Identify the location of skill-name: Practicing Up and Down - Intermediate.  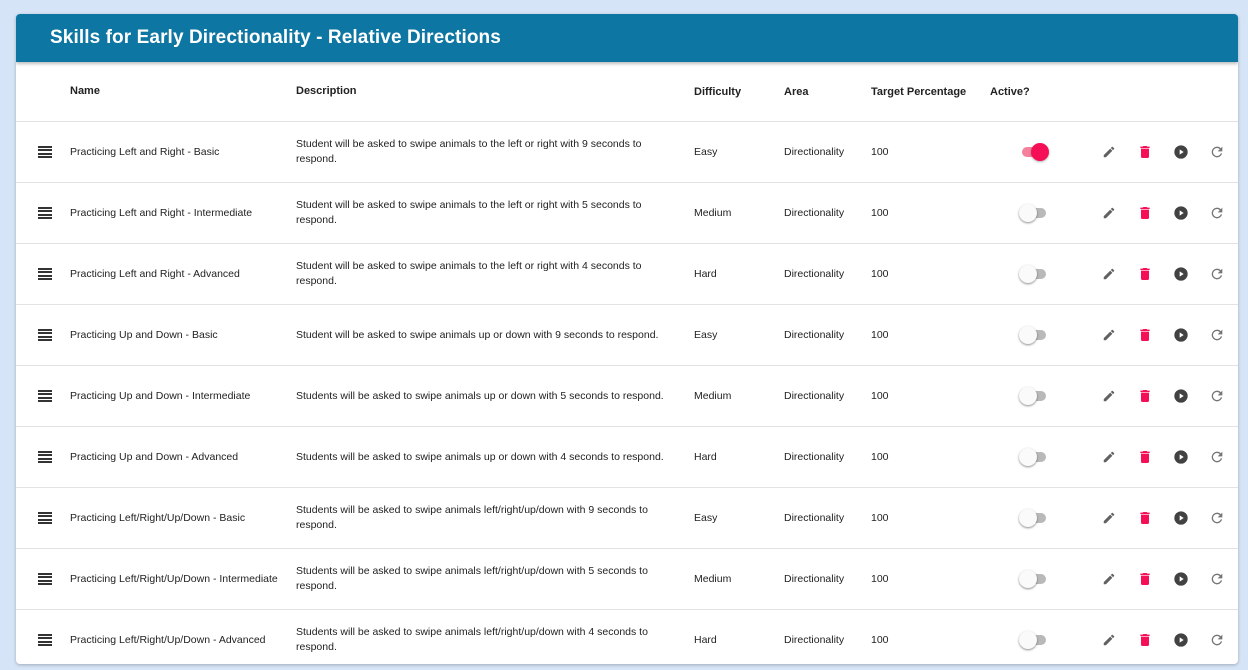
(160, 395).